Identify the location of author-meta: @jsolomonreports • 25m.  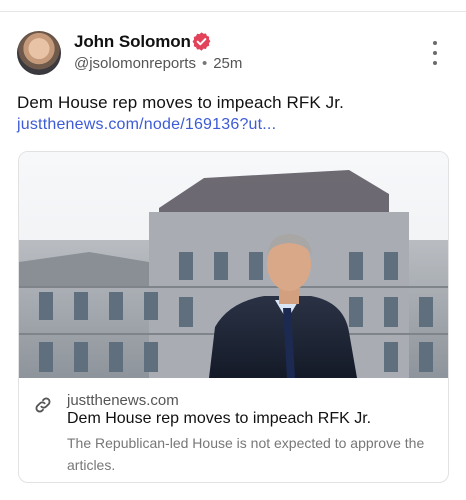
(158, 63).